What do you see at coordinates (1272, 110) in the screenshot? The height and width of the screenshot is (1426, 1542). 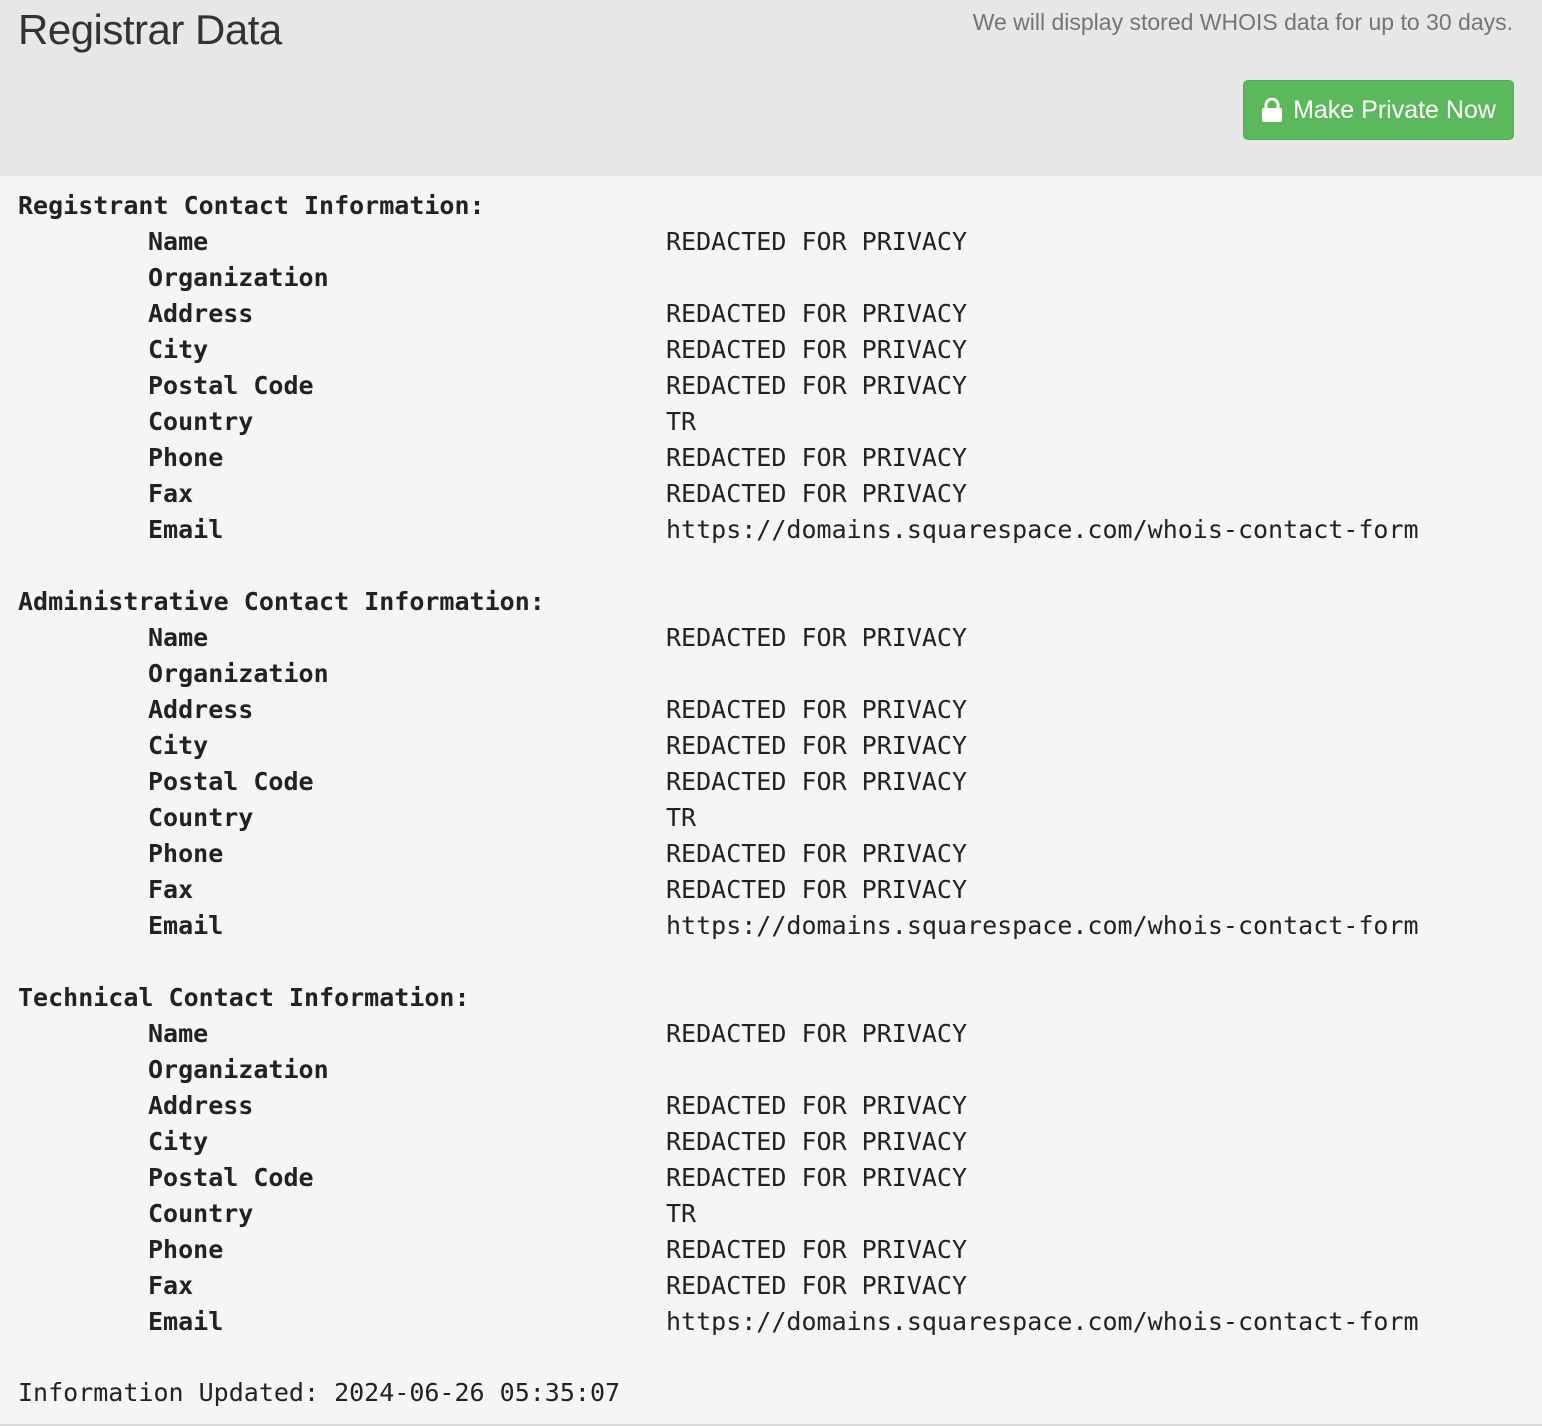 I see `lock-icon` at bounding box center [1272, 110].